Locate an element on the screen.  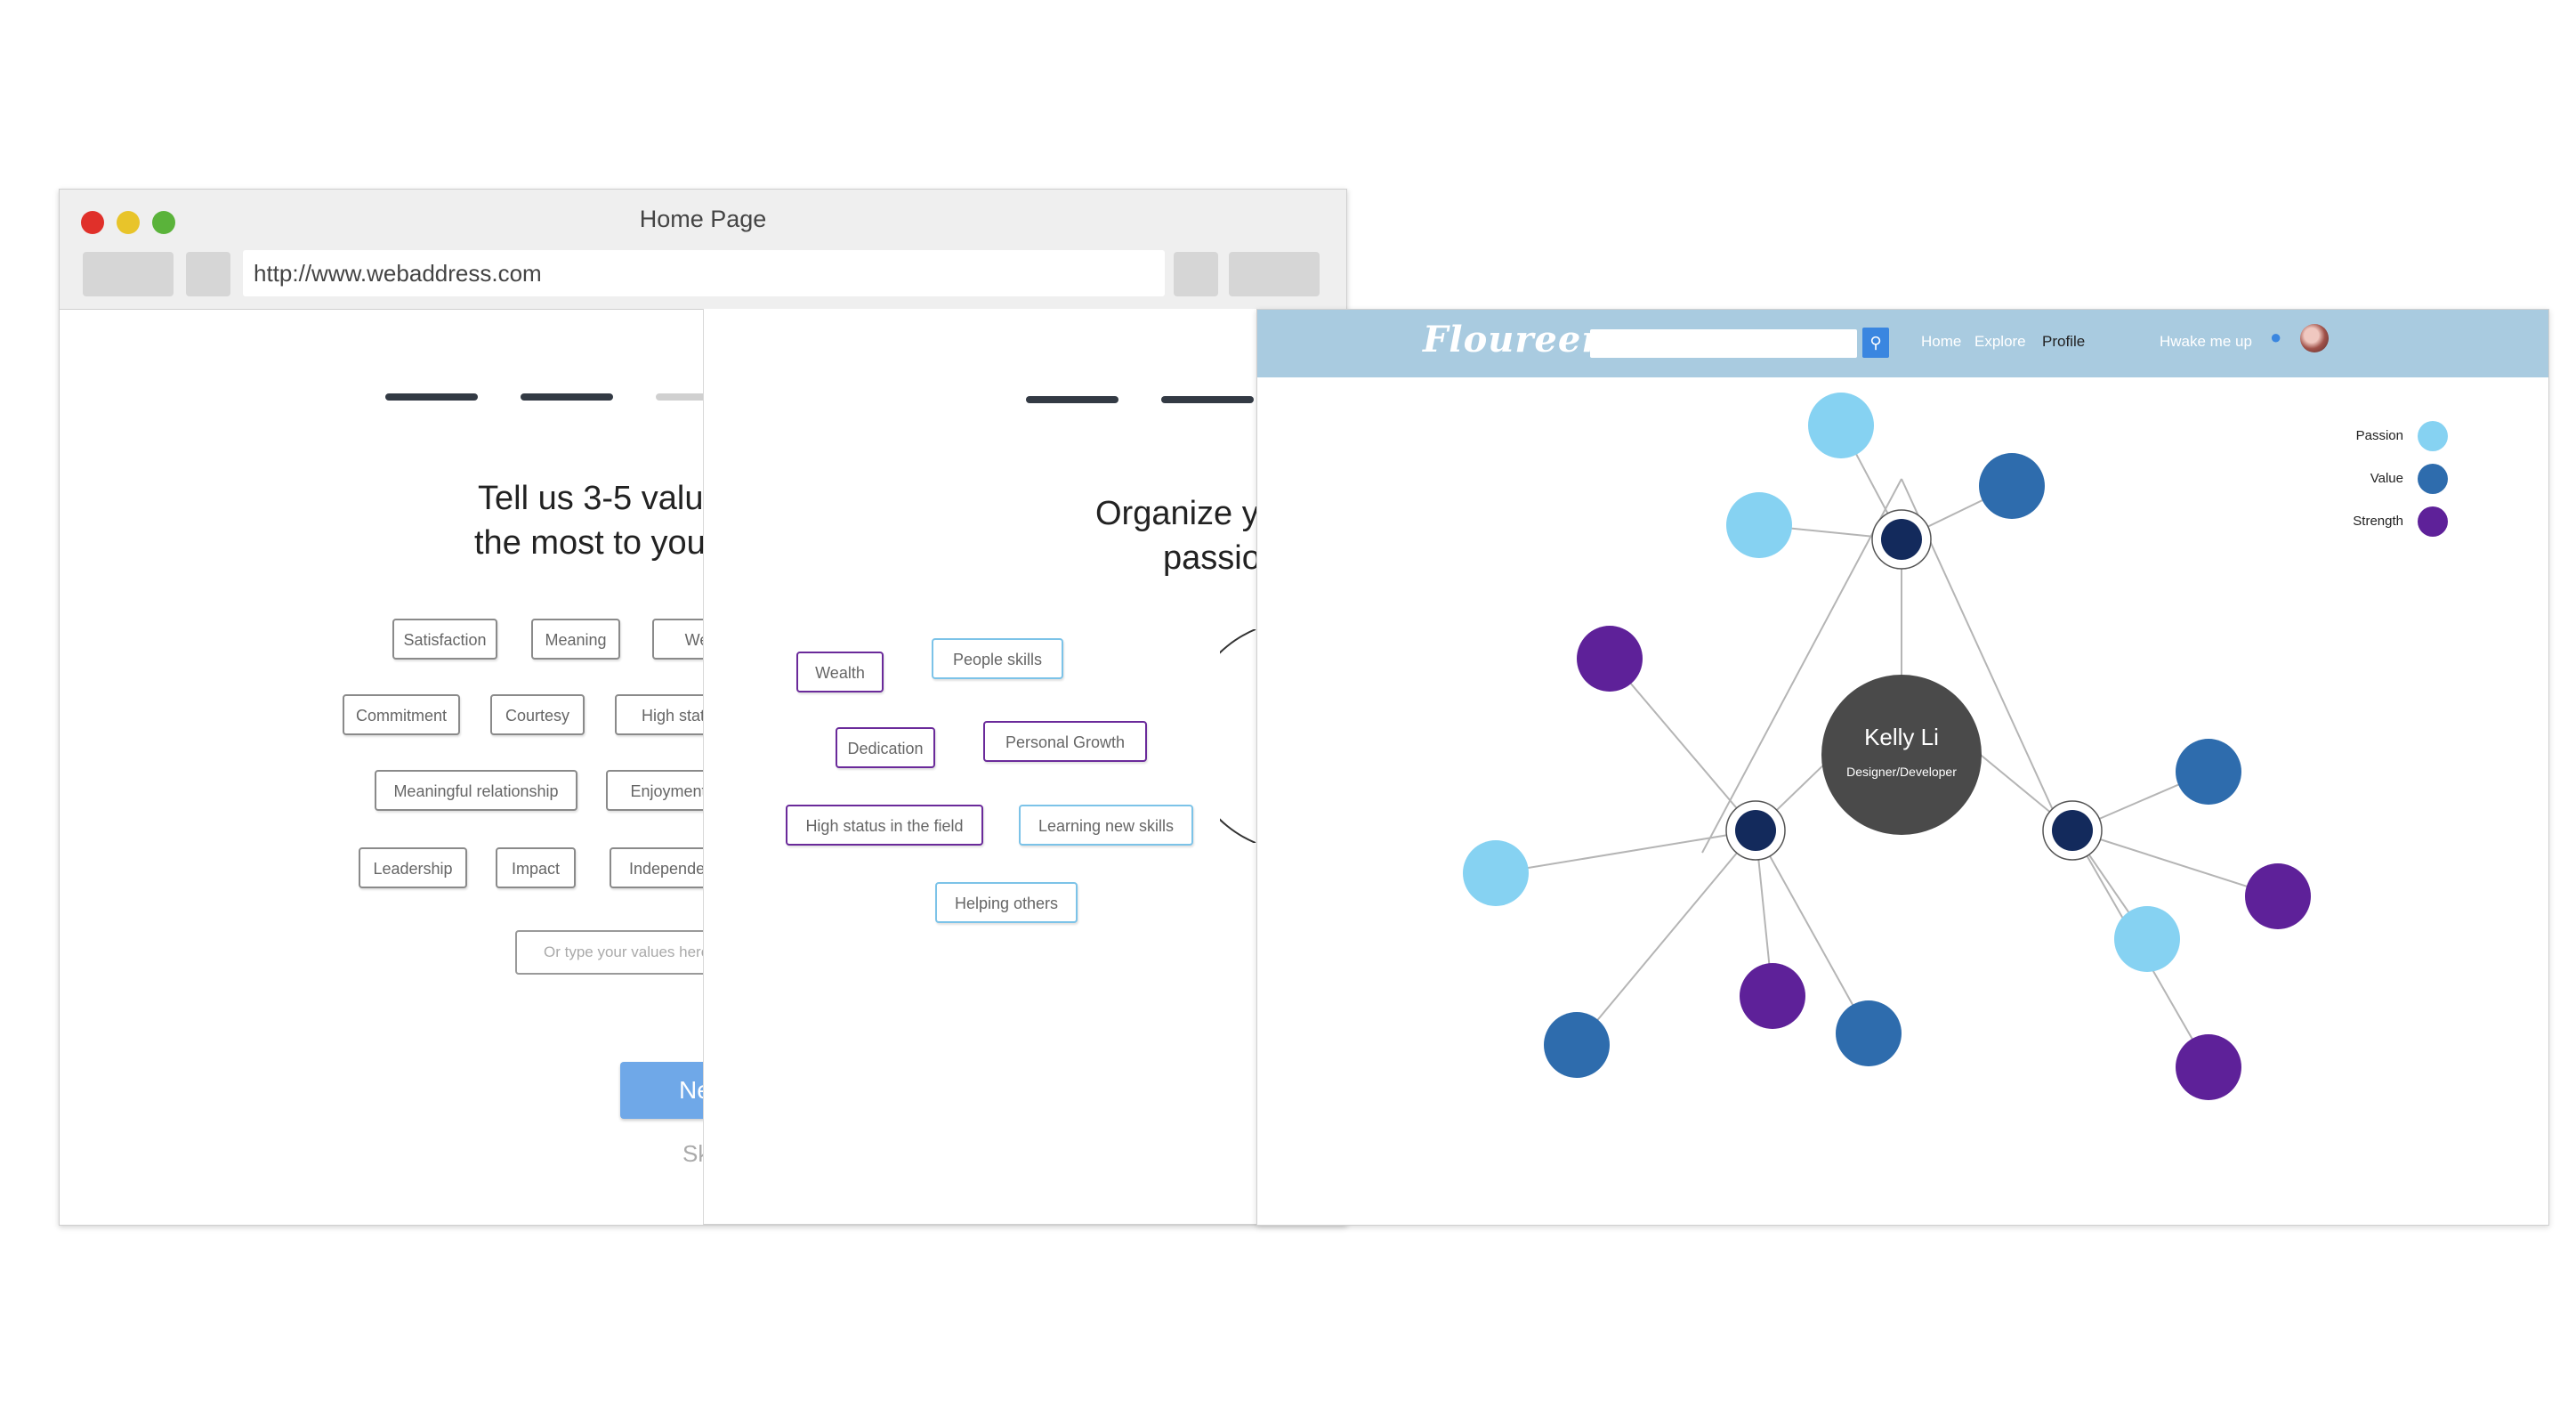
brand-logo: Floureer is located at coordinates (1512, 339).